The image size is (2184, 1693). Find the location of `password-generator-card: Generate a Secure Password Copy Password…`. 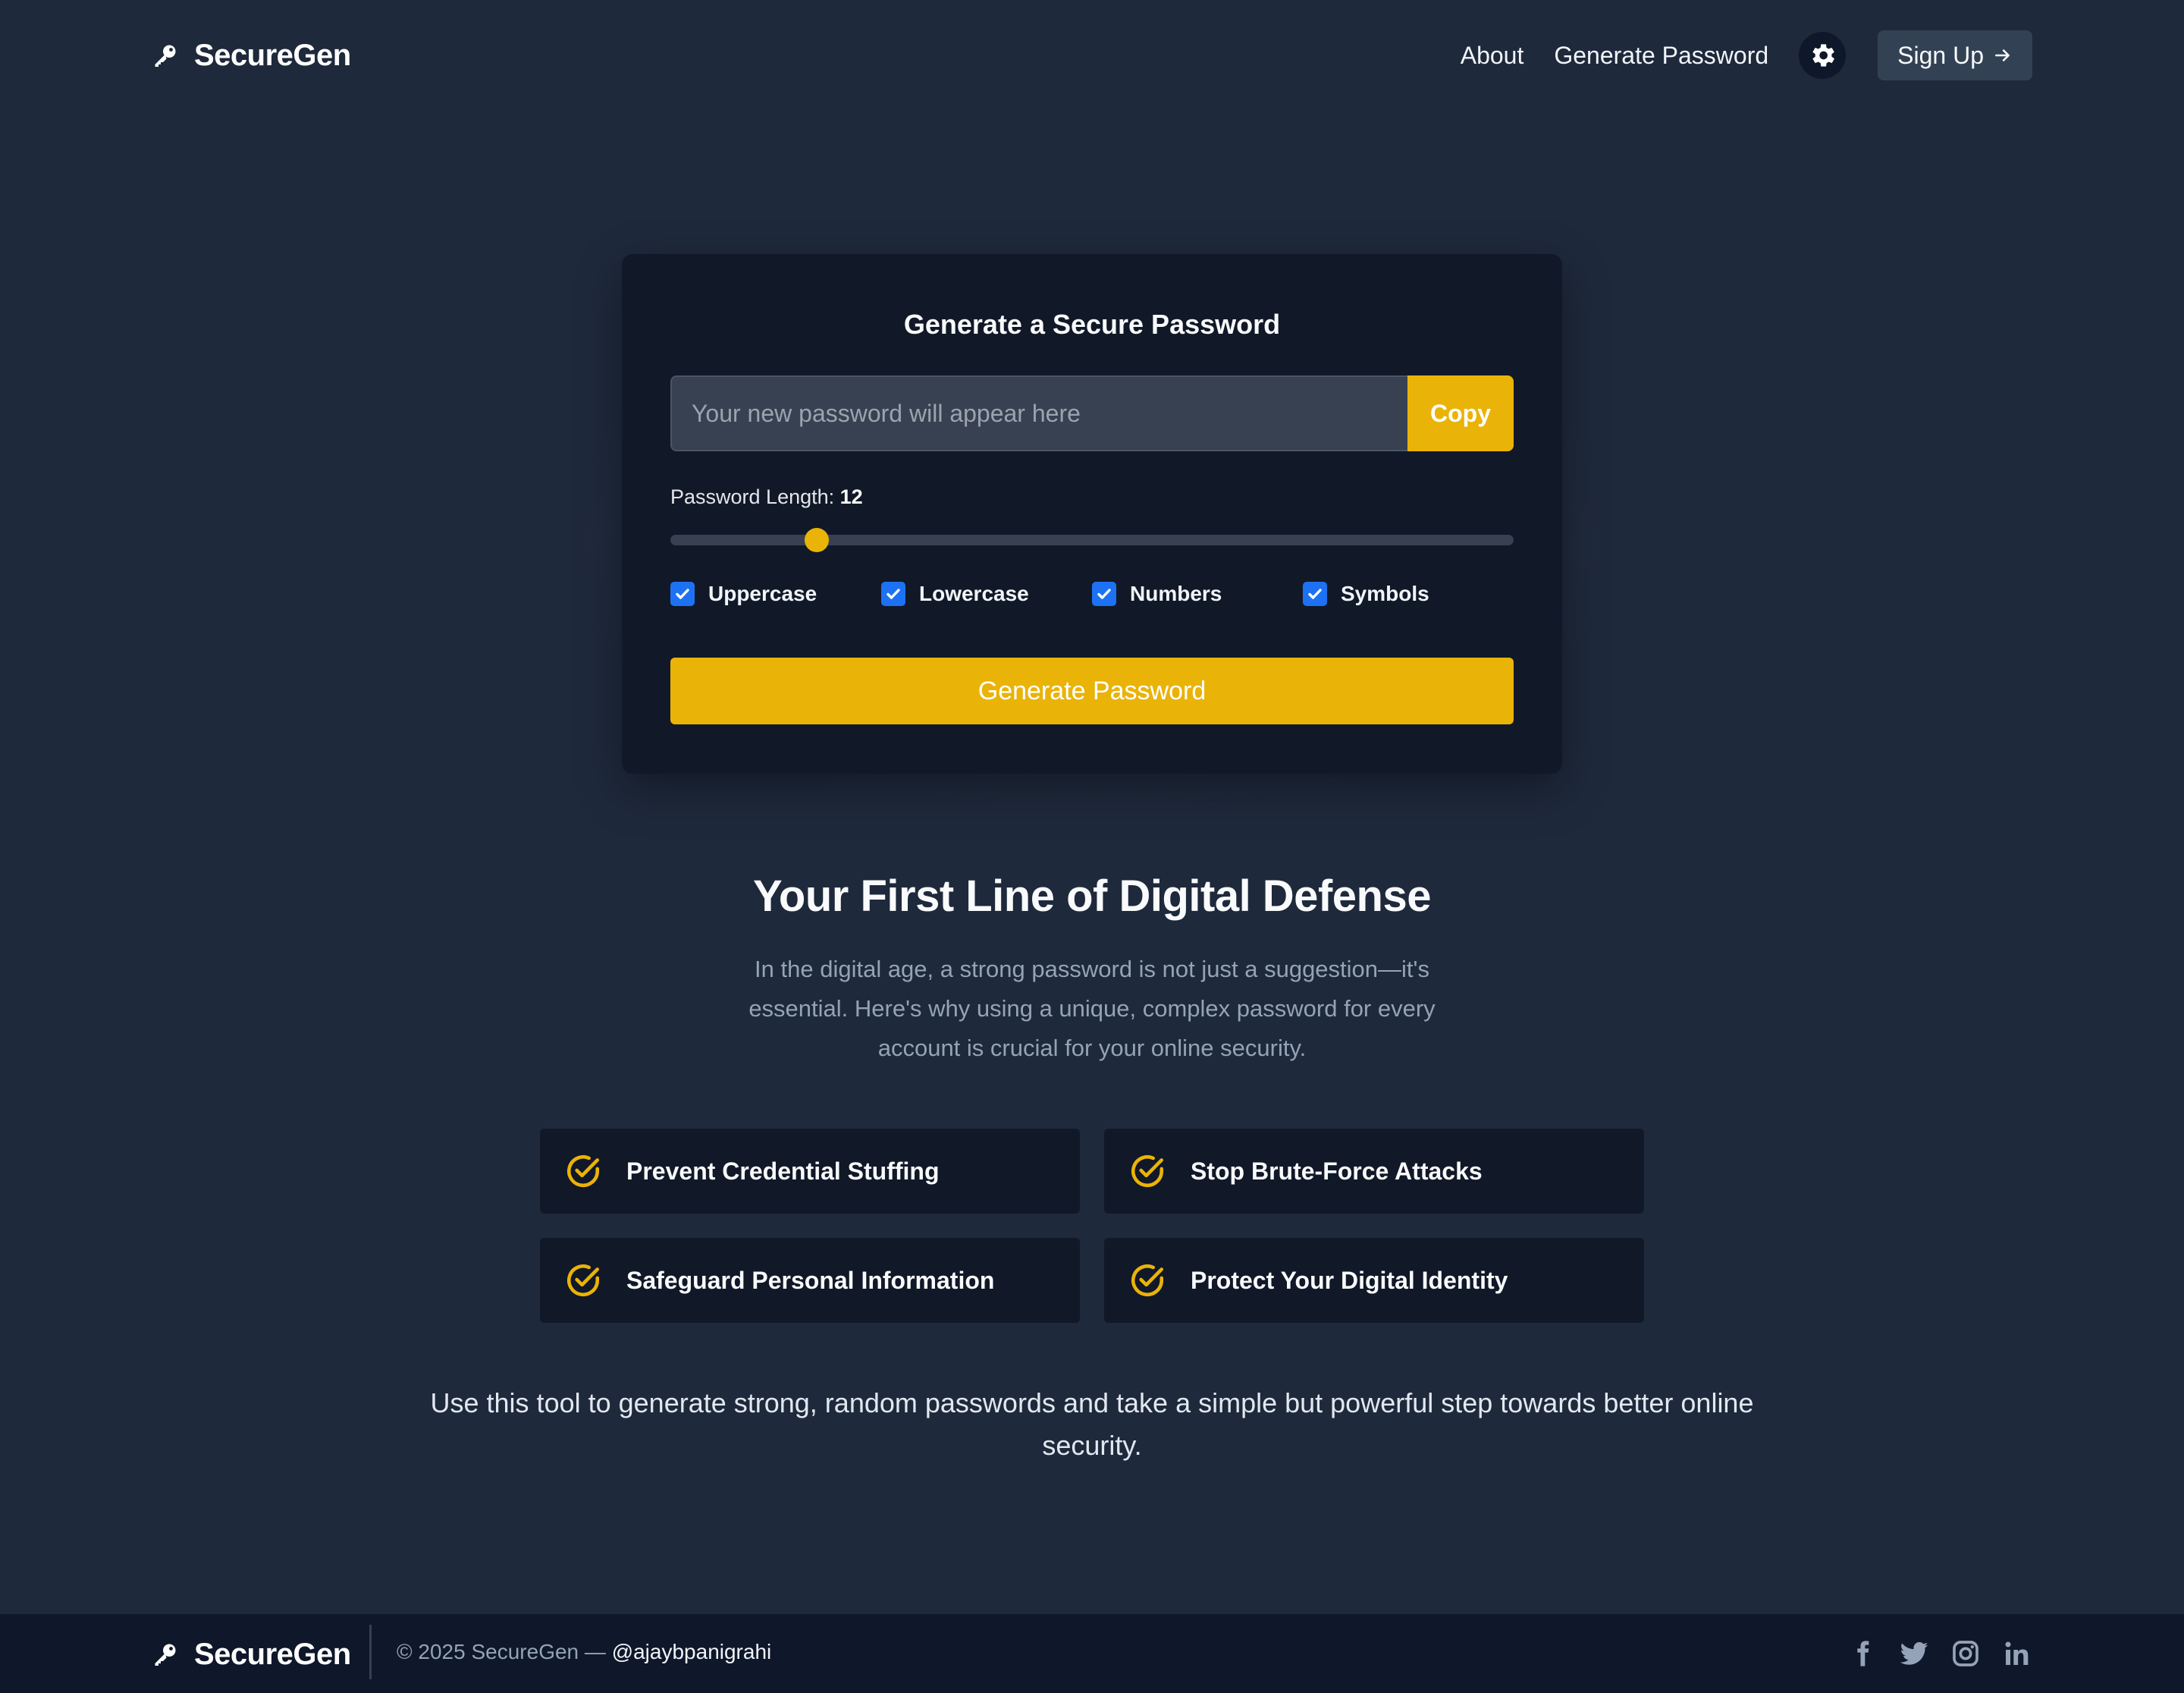

password-generator-card: Generate a Secure Password Copy Password… is located at coordinates (1092, 514).